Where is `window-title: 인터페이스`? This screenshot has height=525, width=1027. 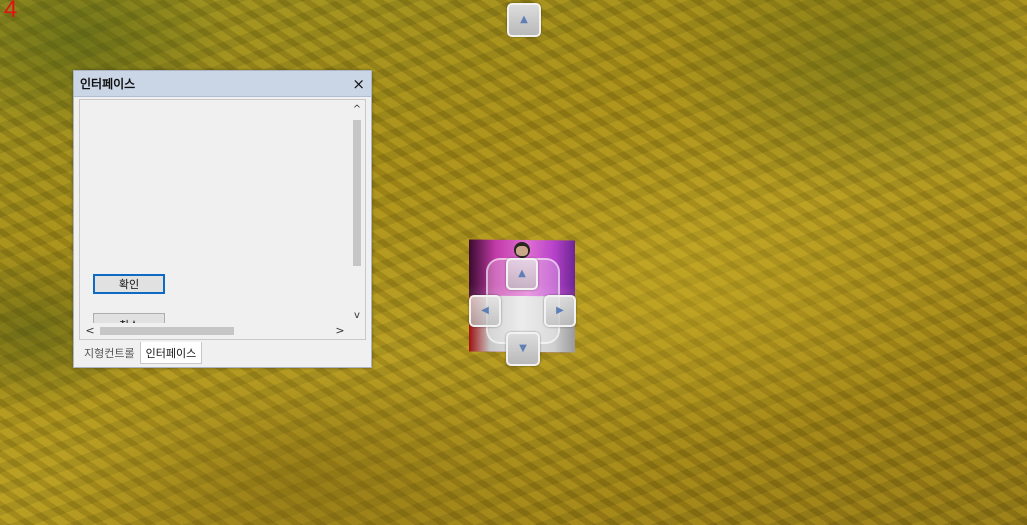
window-title: 인터페이스 is located at coordinates (108, 84).